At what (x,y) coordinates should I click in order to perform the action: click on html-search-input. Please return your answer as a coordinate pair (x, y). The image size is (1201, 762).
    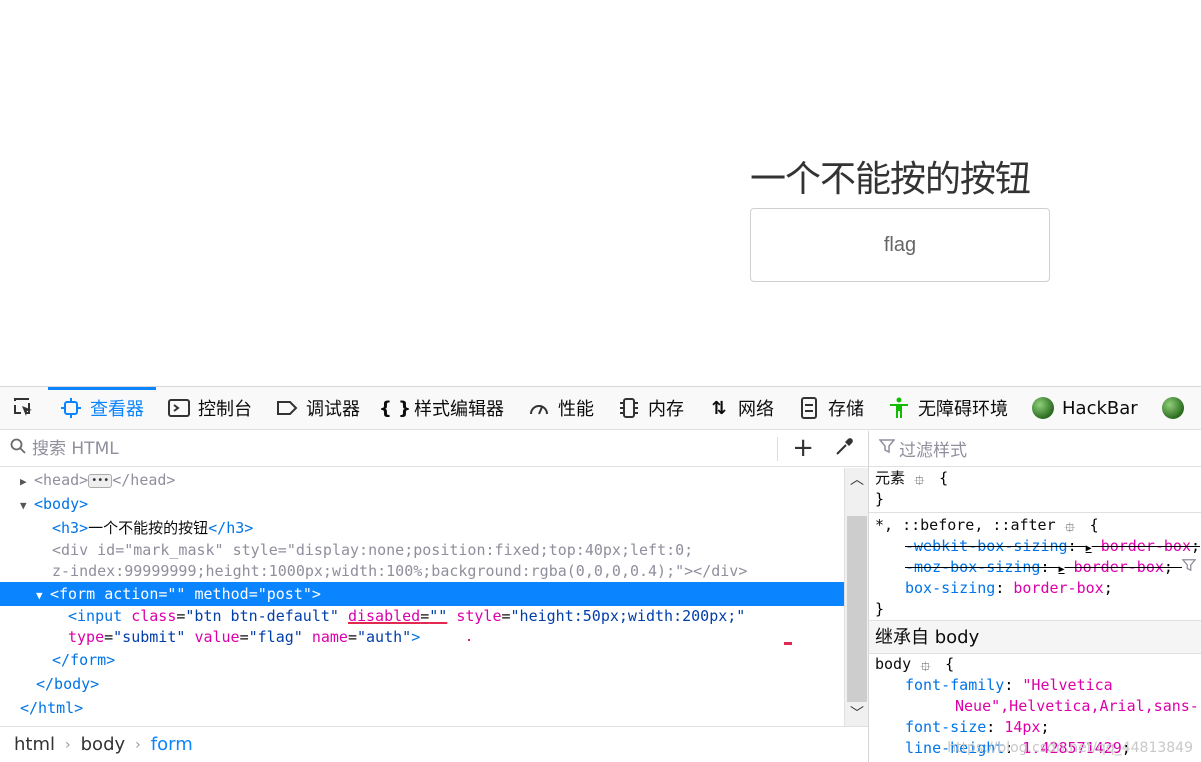
    Looking at the image, I should click on (380, 448).